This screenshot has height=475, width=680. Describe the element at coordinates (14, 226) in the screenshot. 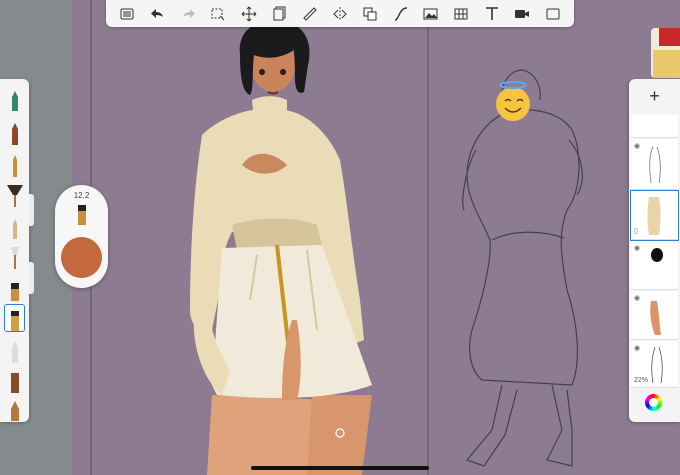

I see `brush-airbrush-icon` at that location.